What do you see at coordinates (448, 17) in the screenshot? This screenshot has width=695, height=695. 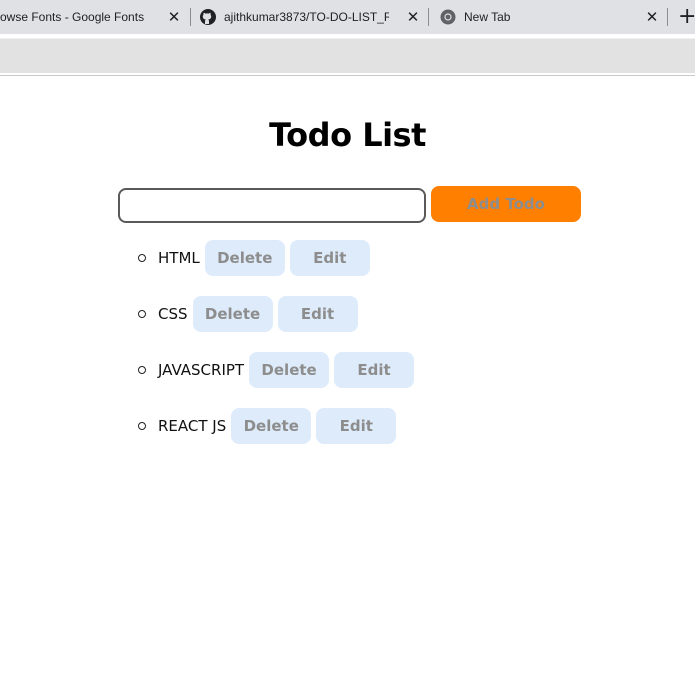 I see `chrome-icon` at bounding box center [448, 17].